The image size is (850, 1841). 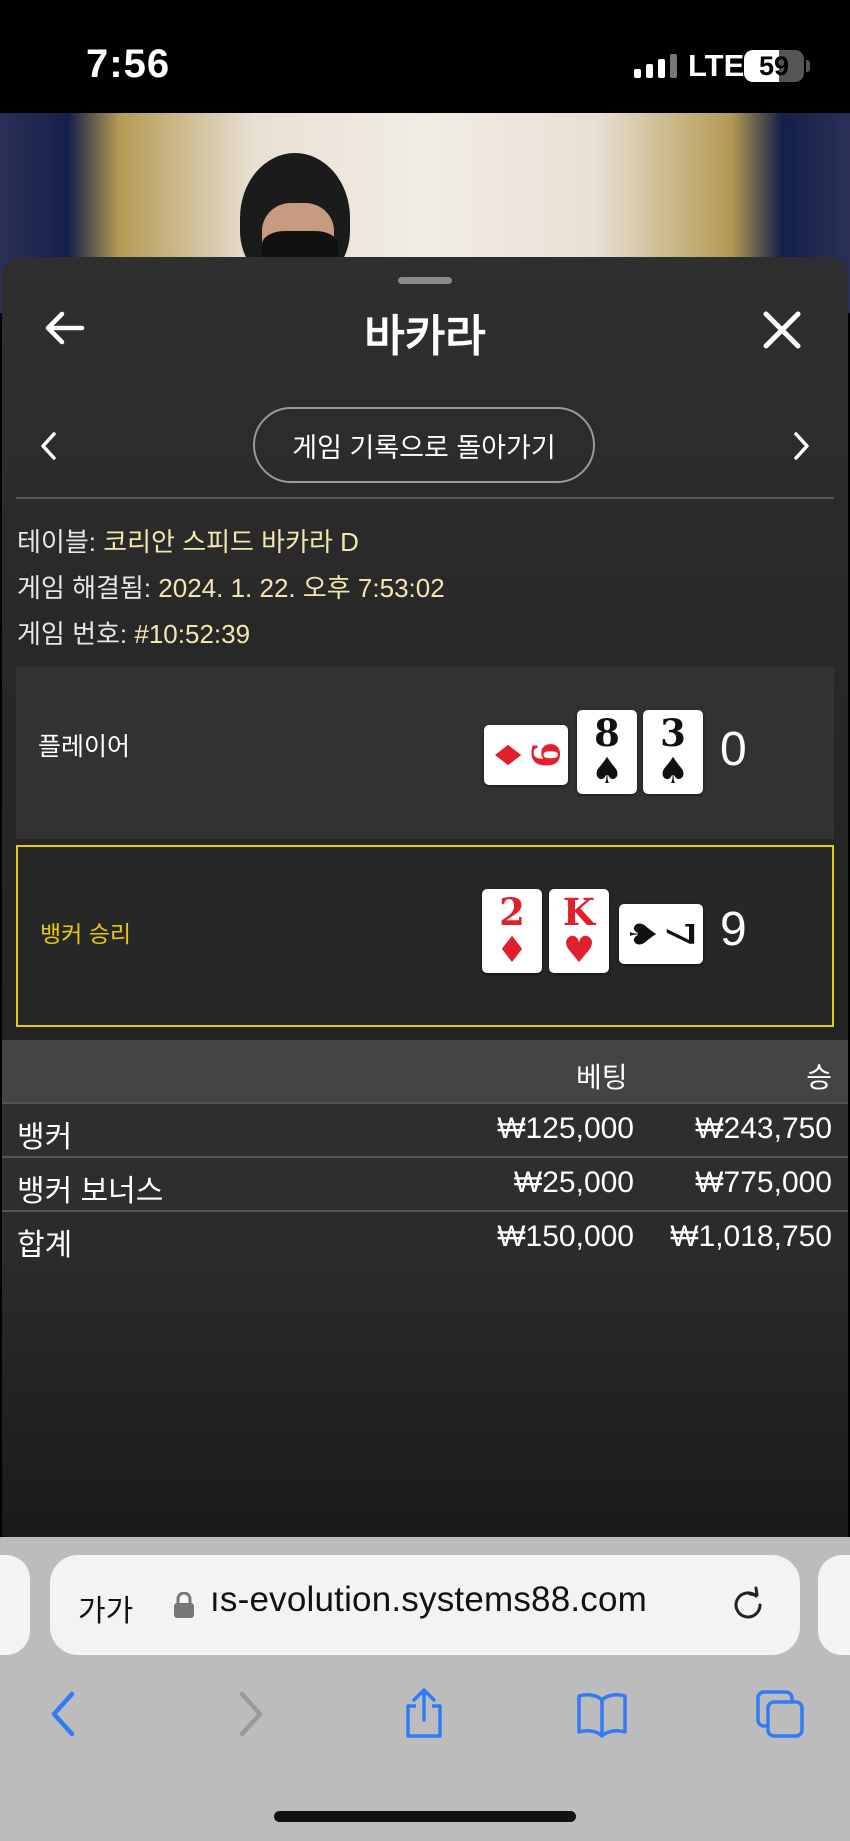 I want to click on battery-tip, so click(x=808, y=66).